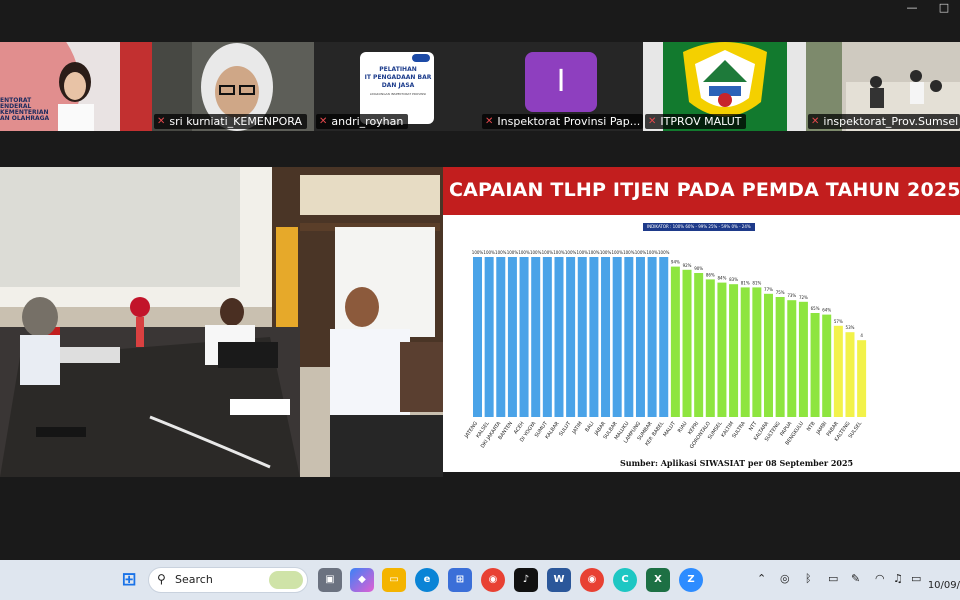 The height and width of the screenshot is (600, 960). I want to click on minimize-icon: —, so click(912, 8).